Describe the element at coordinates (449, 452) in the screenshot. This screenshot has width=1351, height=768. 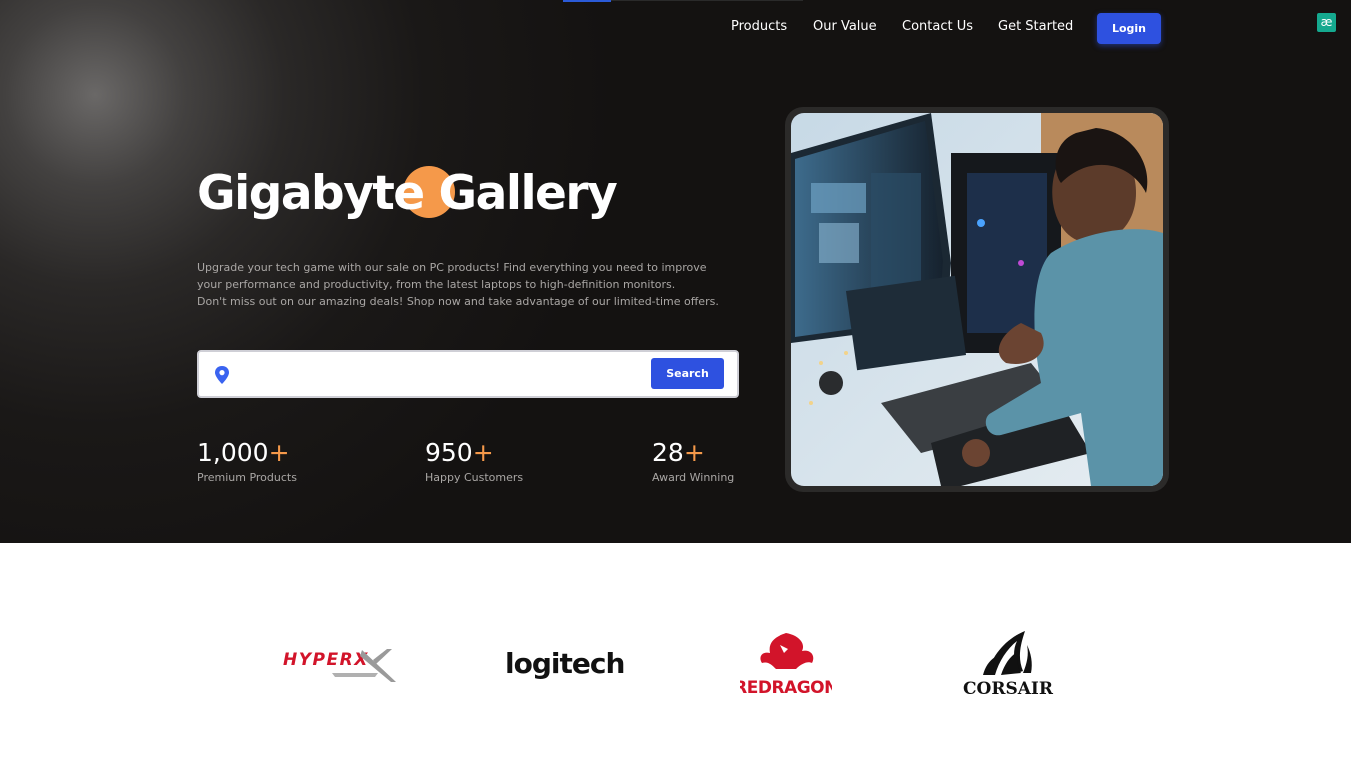
I see `stat-number: 950` at that location.